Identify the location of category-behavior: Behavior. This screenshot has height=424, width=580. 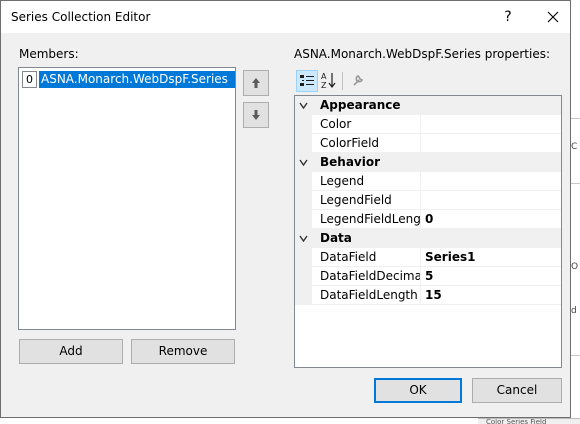
(428, 162).